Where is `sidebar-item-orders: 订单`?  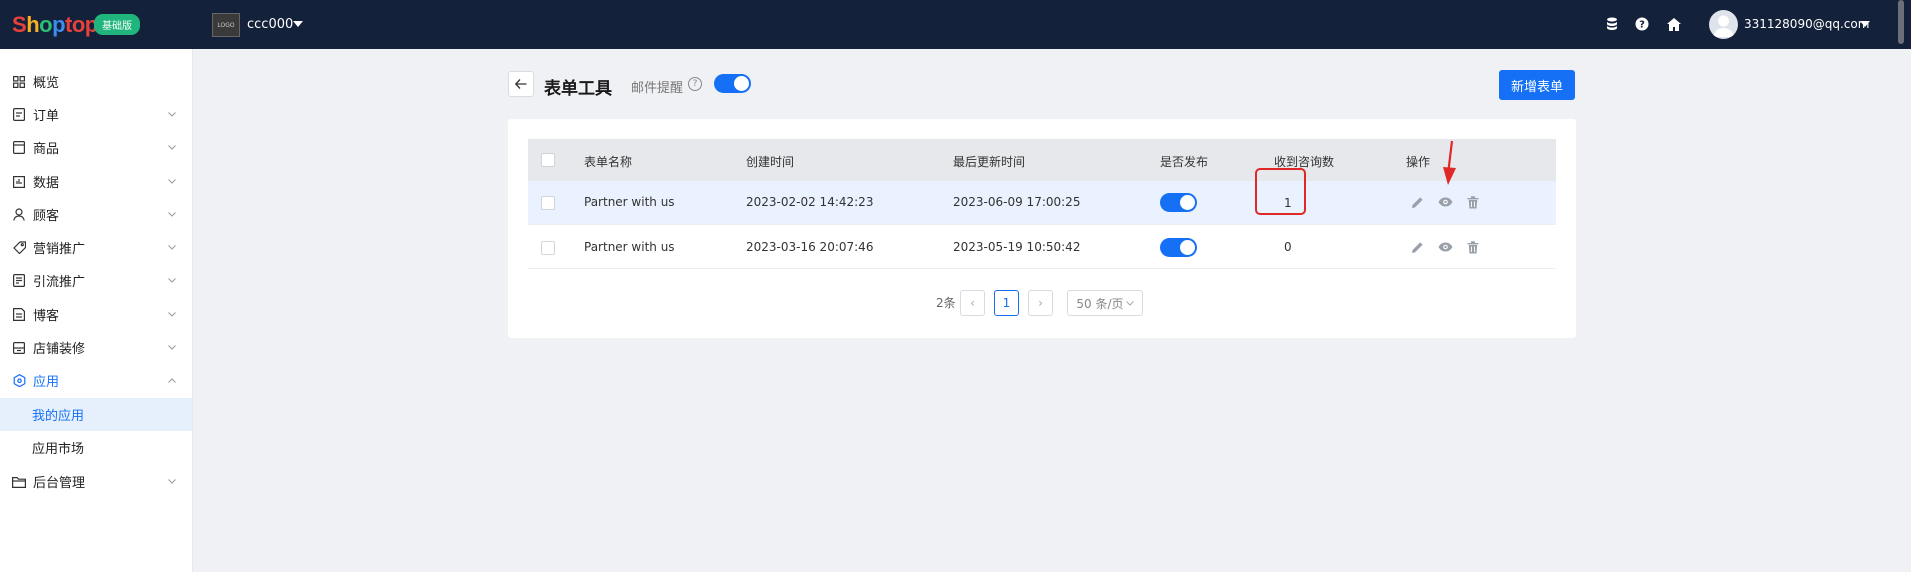 sidebar-item-orders: 订单 is located at coordinates (96, 114).